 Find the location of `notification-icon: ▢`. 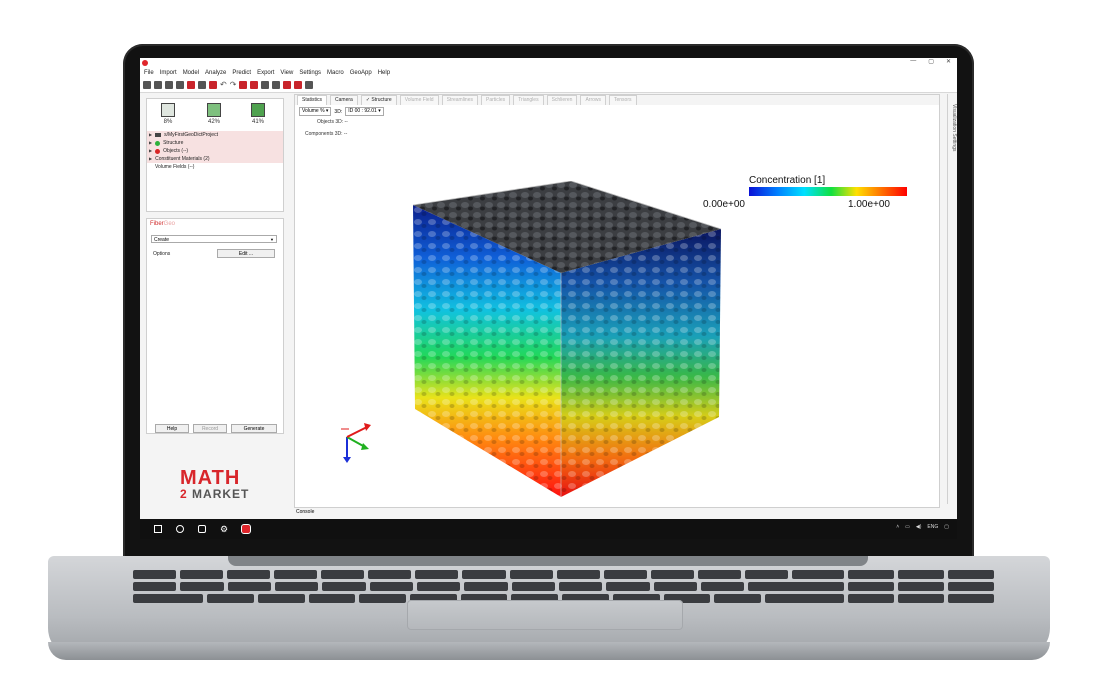

notification-icon: ▢ is located at coordinates (946, 527).